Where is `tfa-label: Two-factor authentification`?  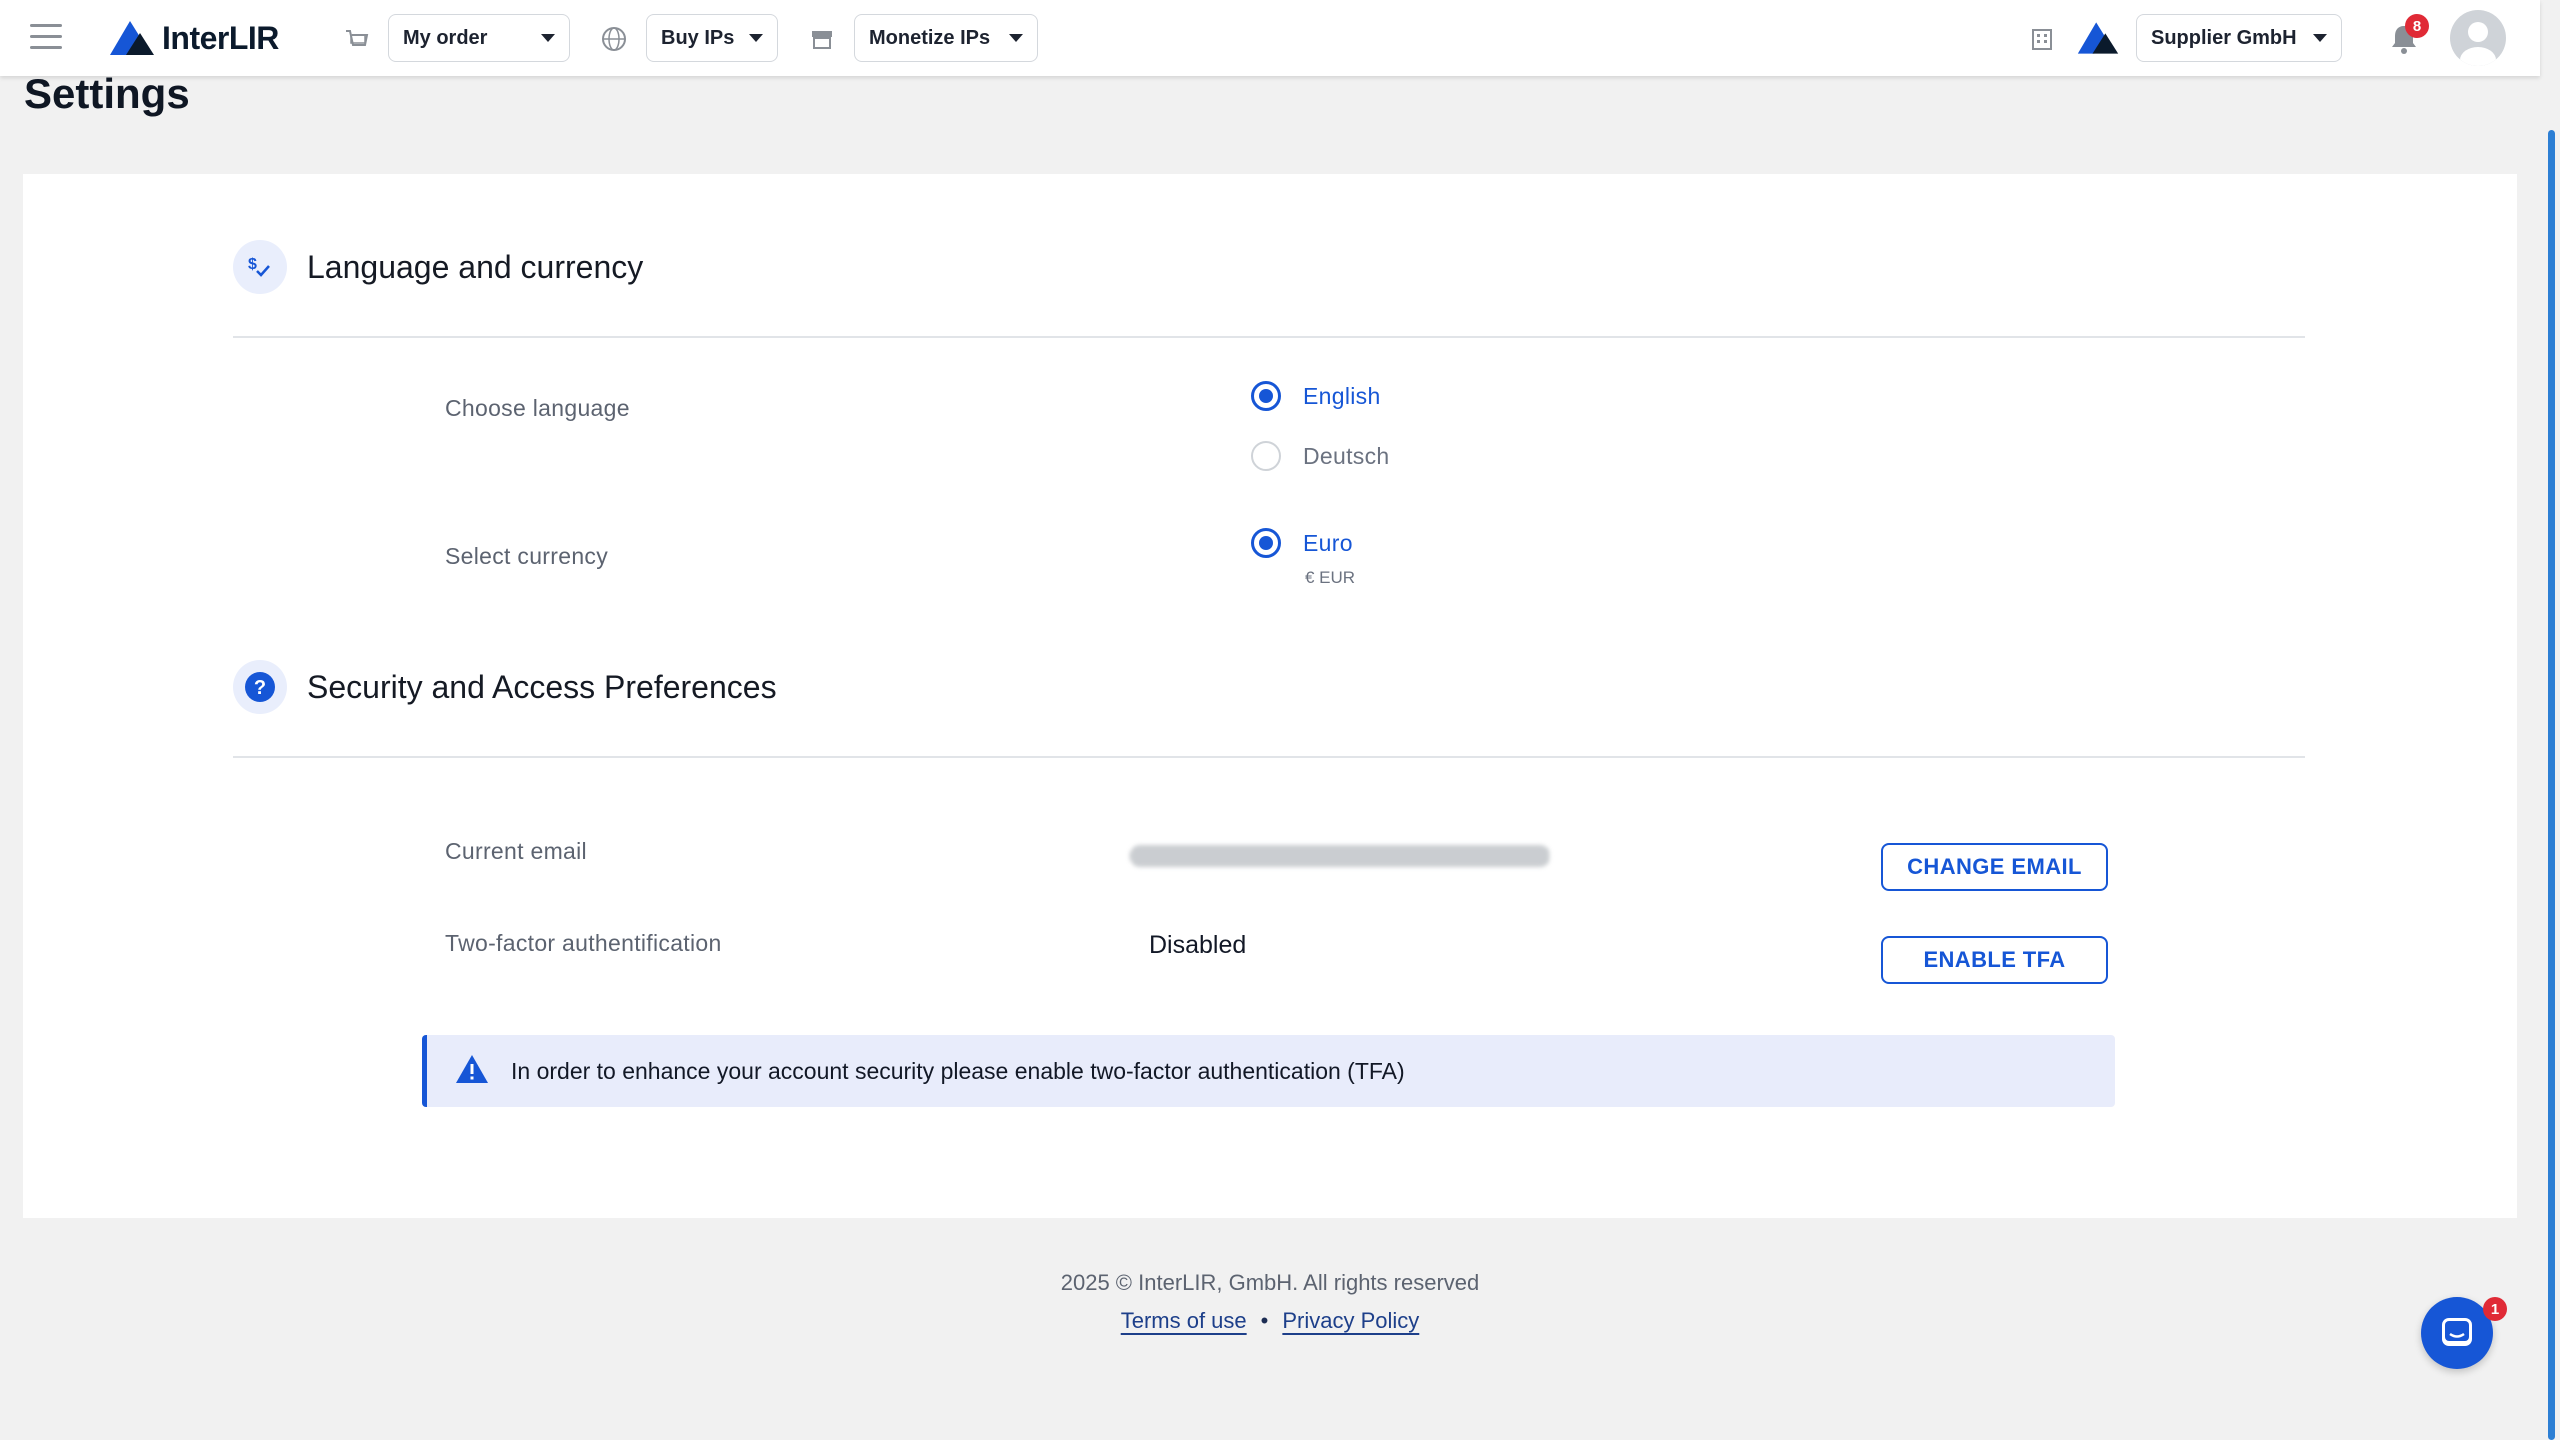 tfa-label: Two-factor authentification is located at coordinates (583, 943).